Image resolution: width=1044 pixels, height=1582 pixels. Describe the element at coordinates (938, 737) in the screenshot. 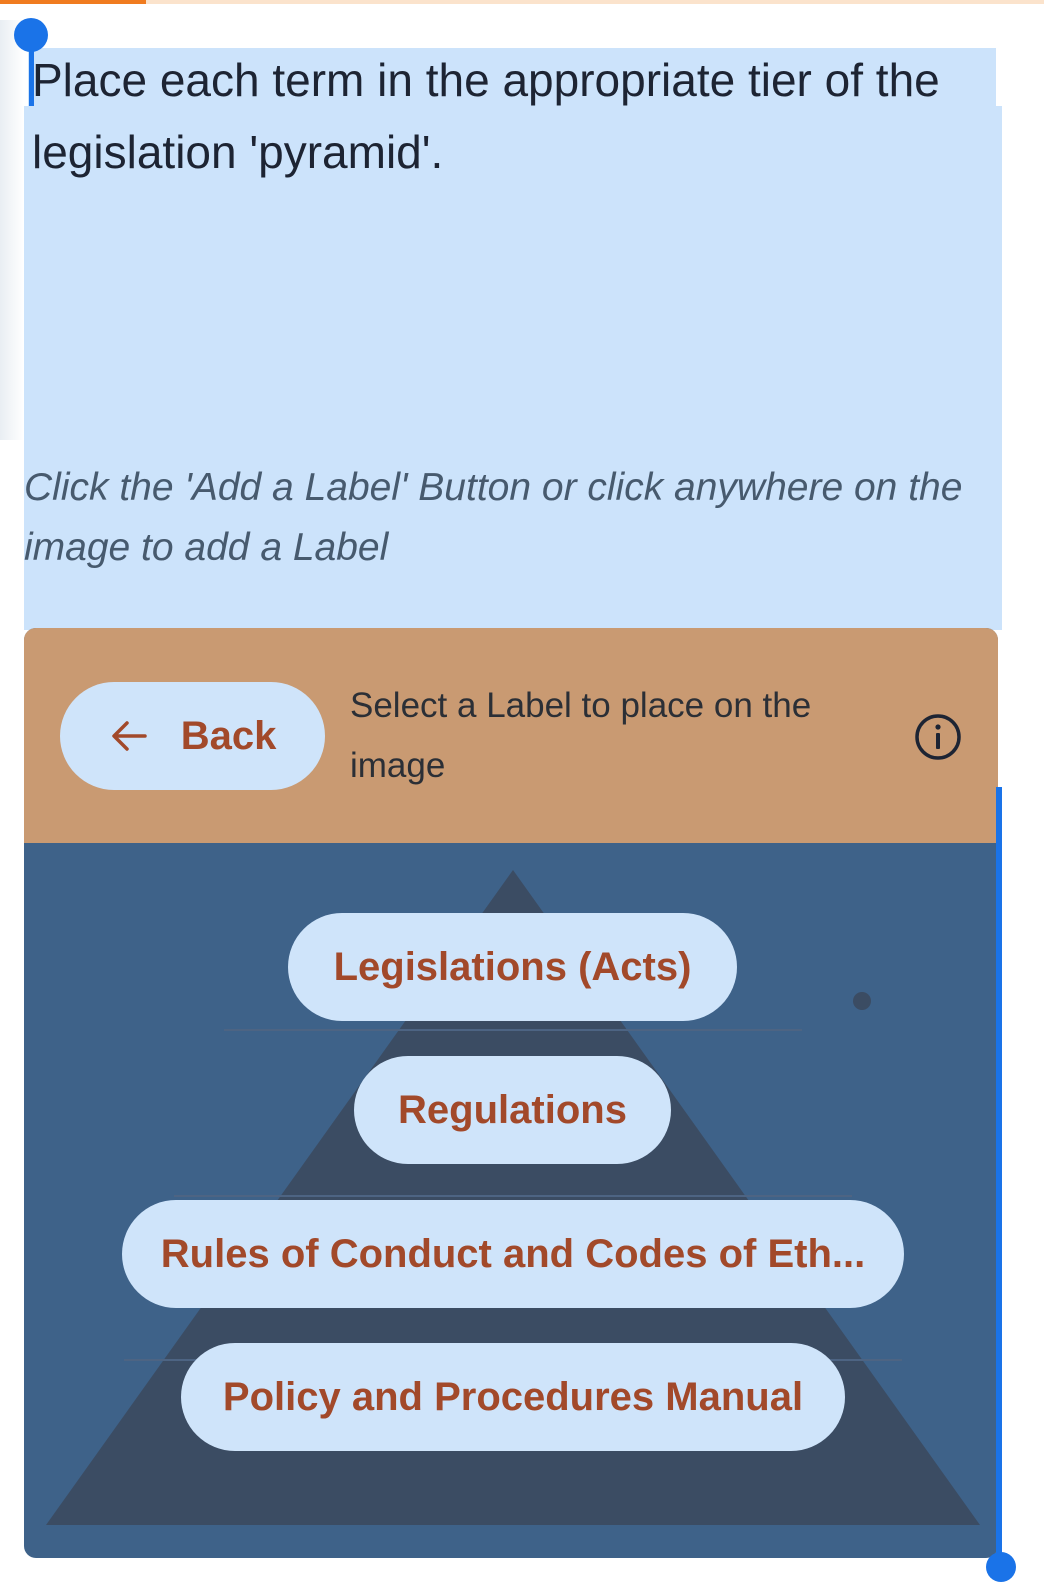

I see `info-icon` at that location.